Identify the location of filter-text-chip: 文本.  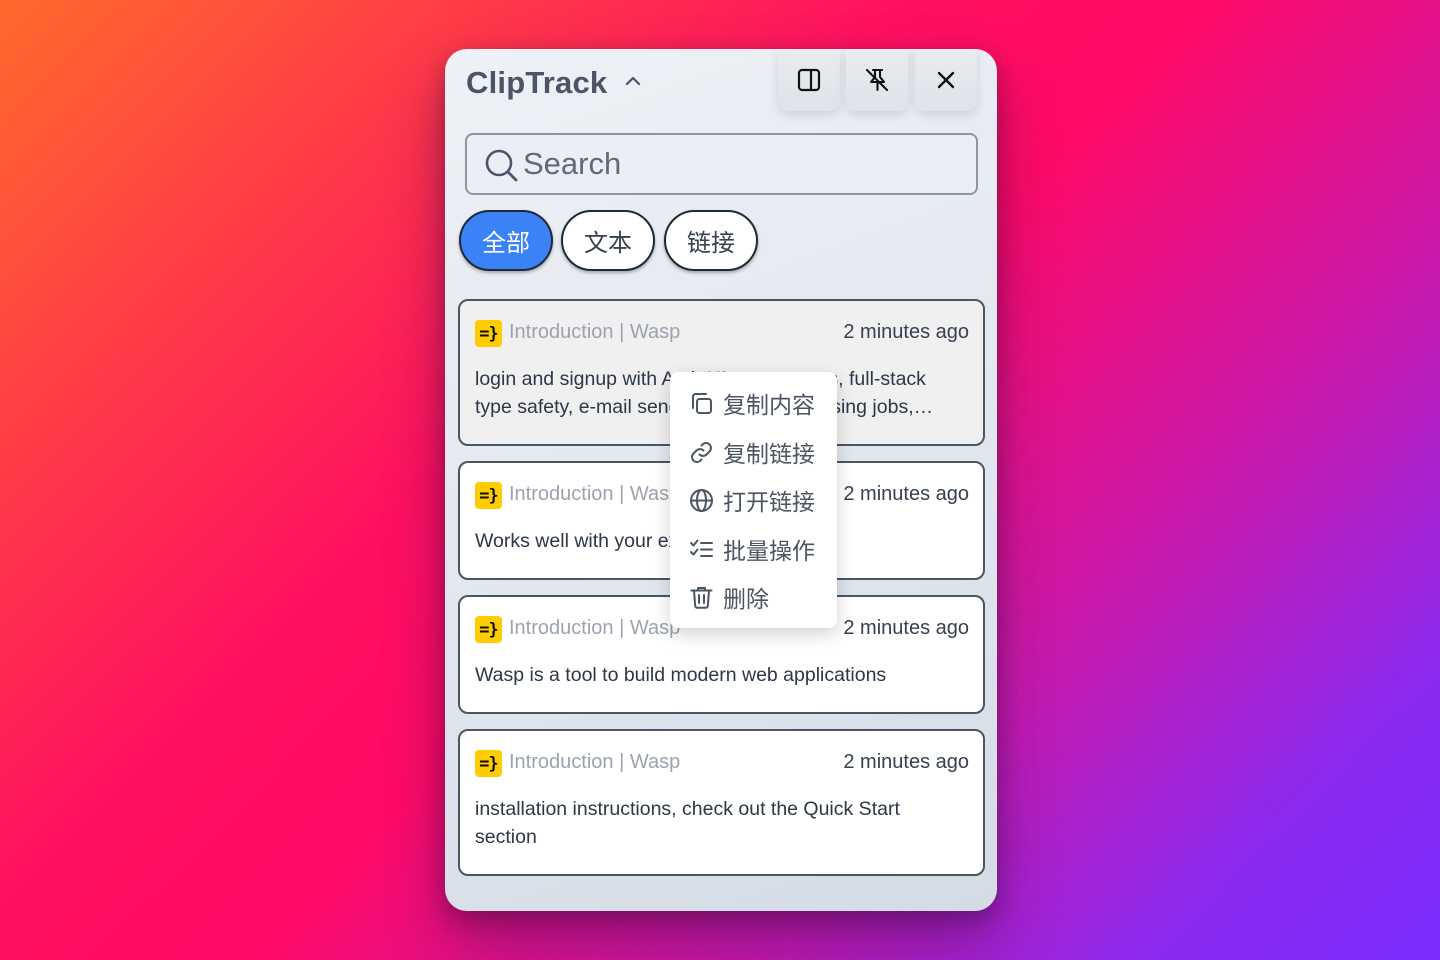
(608, 240).